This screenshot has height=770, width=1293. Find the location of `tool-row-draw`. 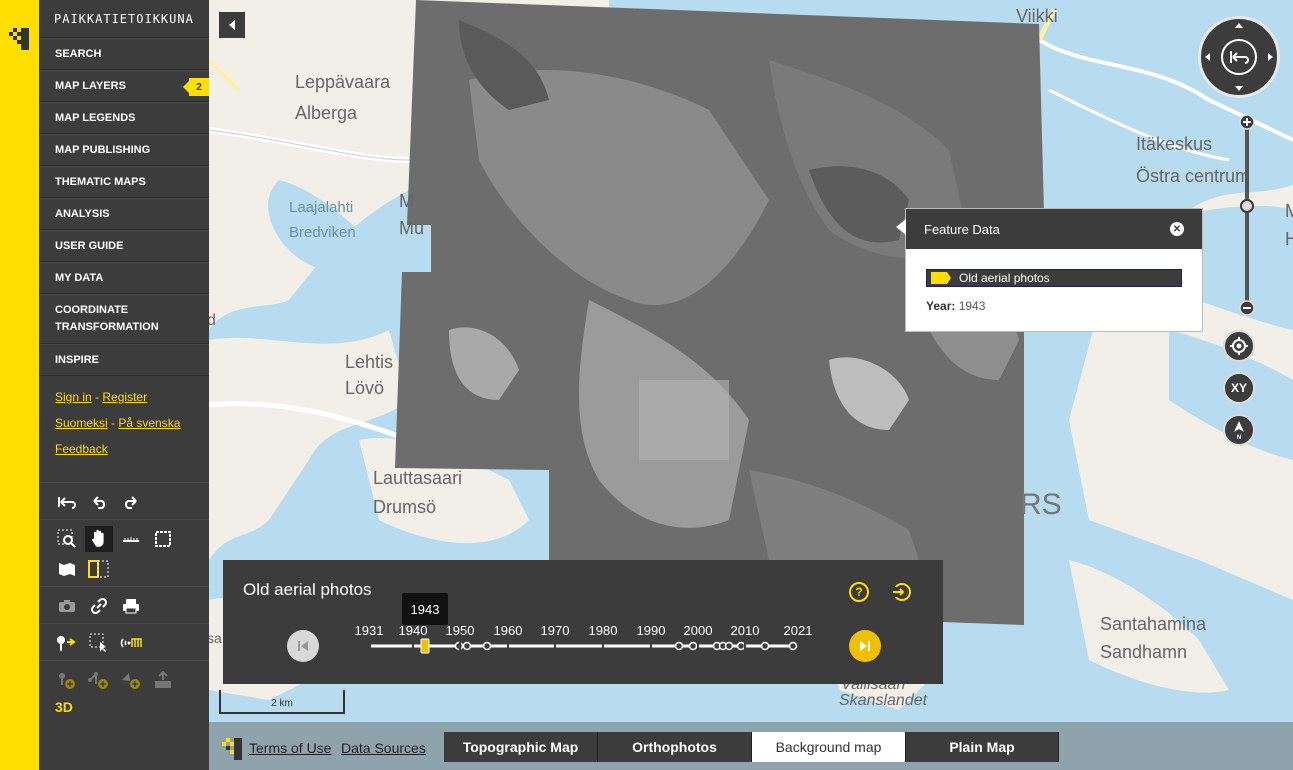

tool-row-draw is located at coordinates (124, 678).